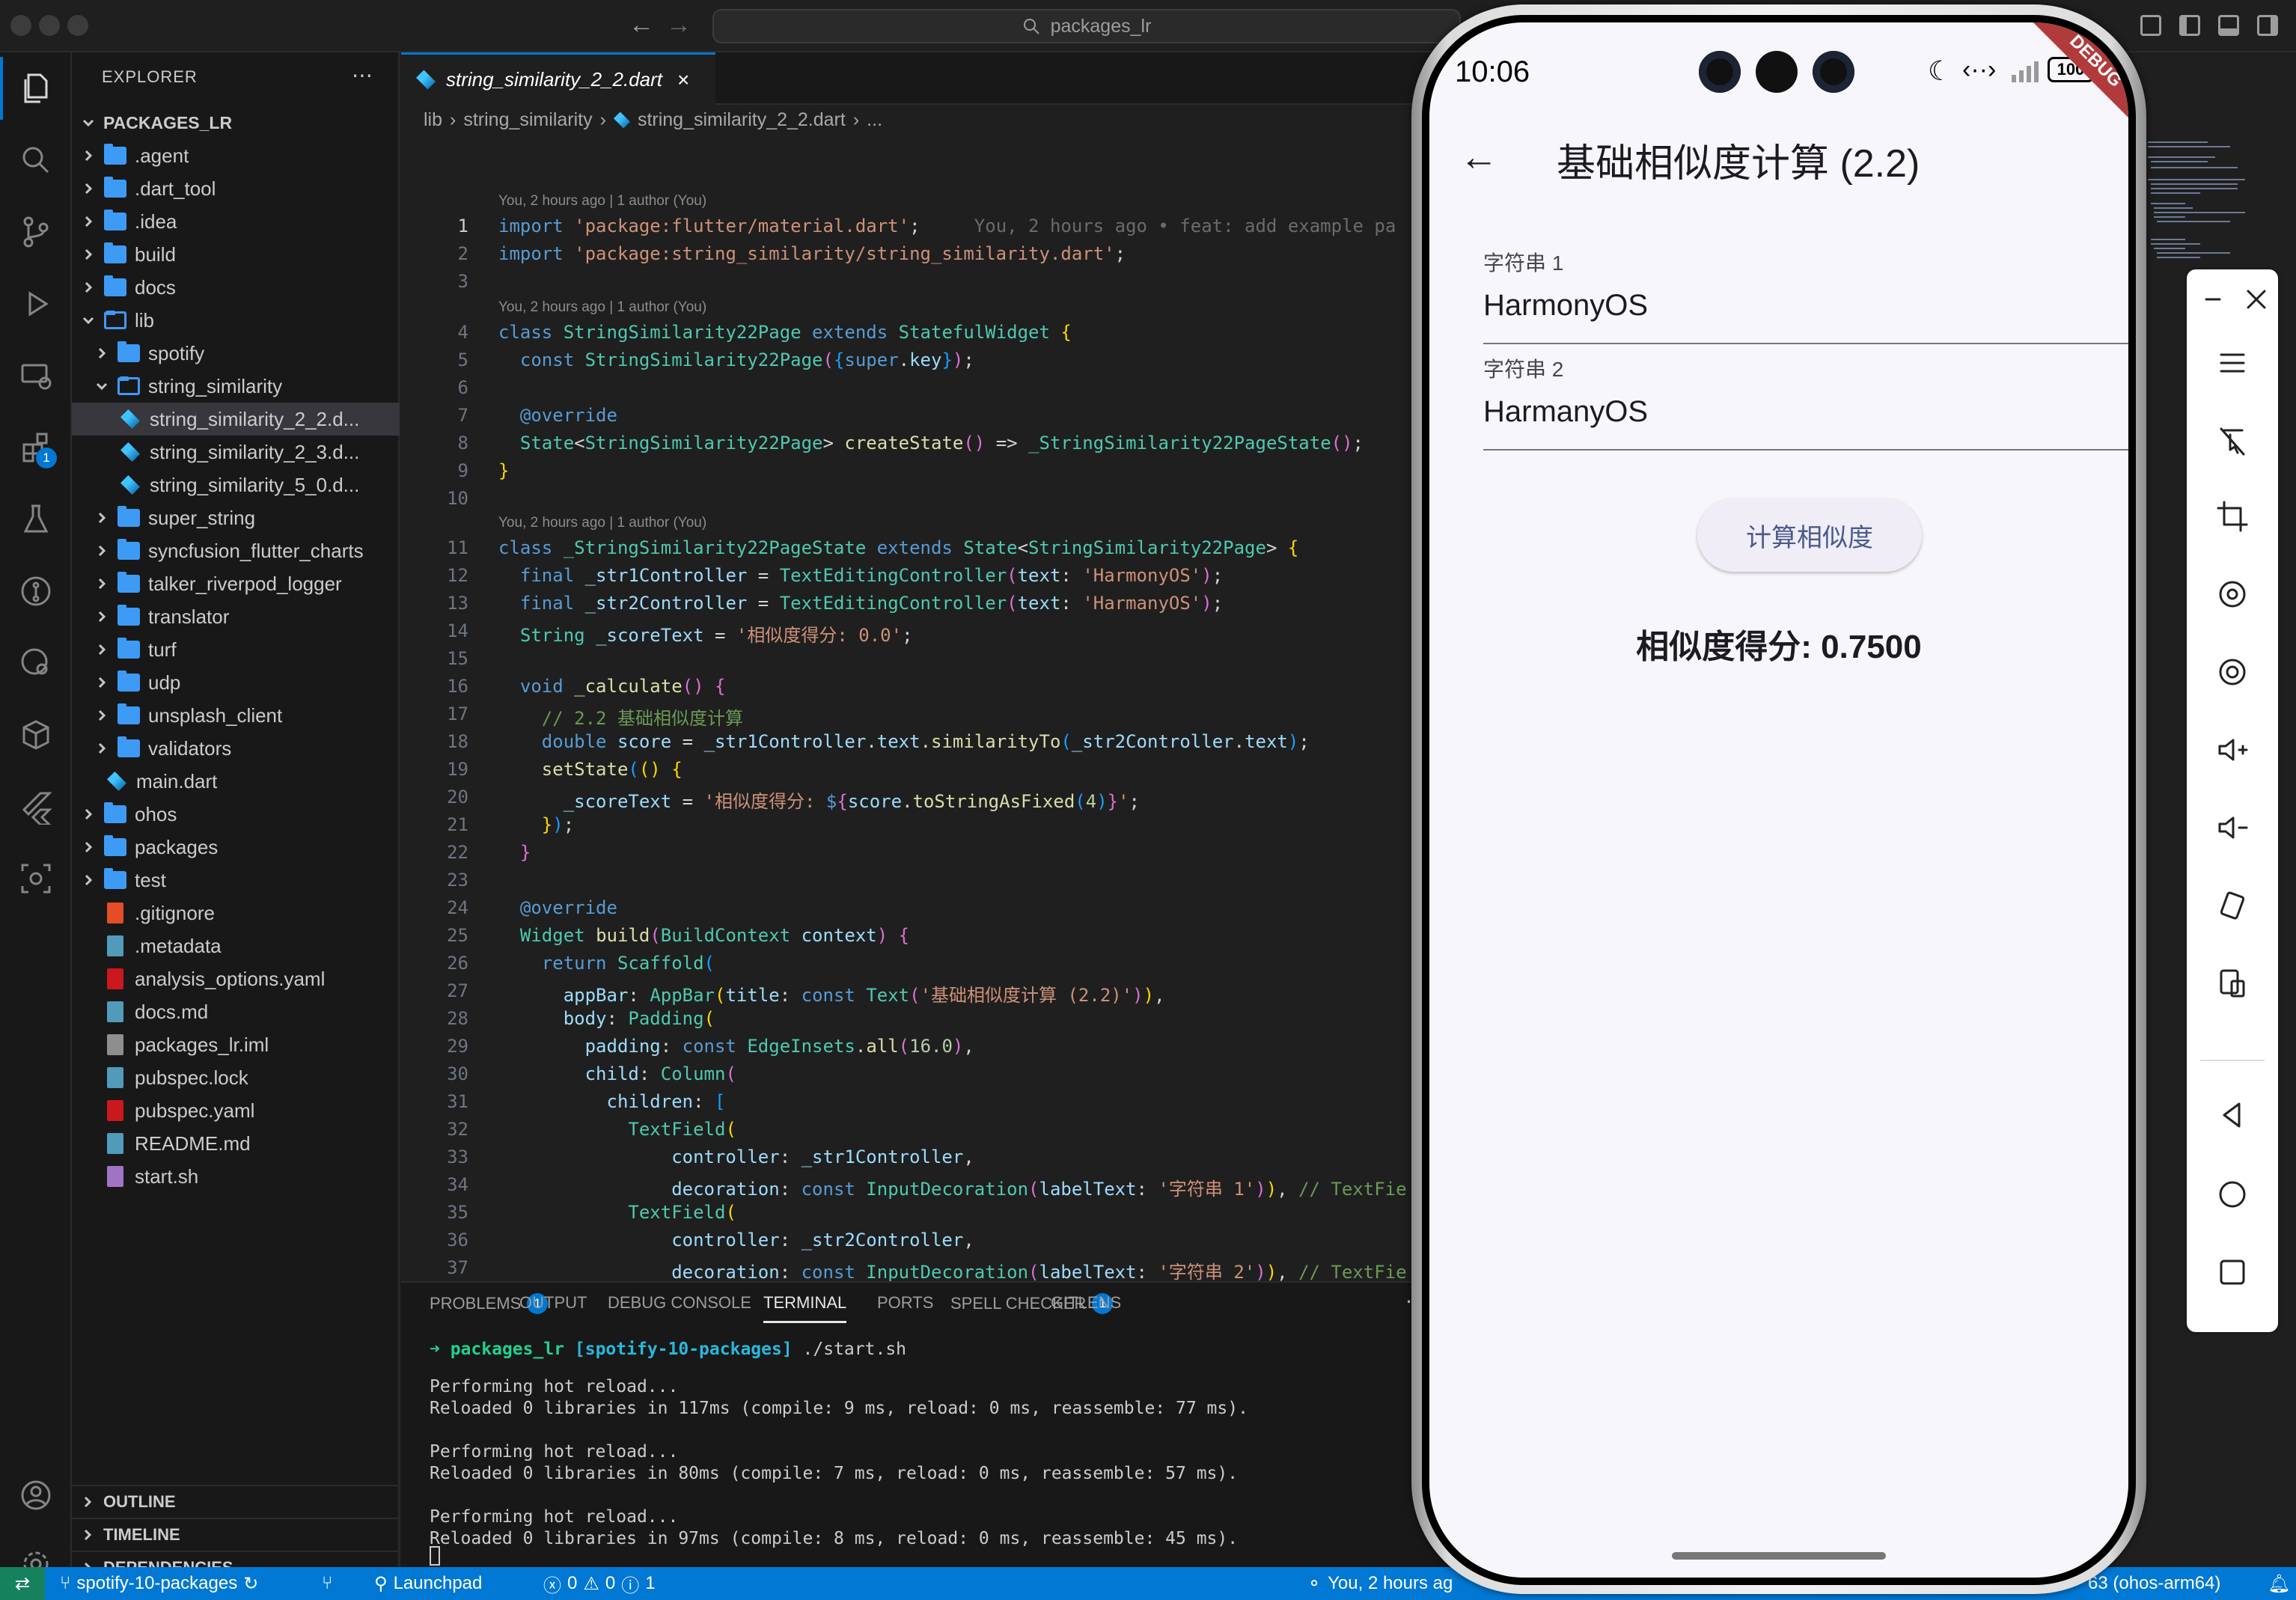  Describe the element at coordinates (36, 878) in the screenshot. I see `screenshot-tool-icon` at that location.